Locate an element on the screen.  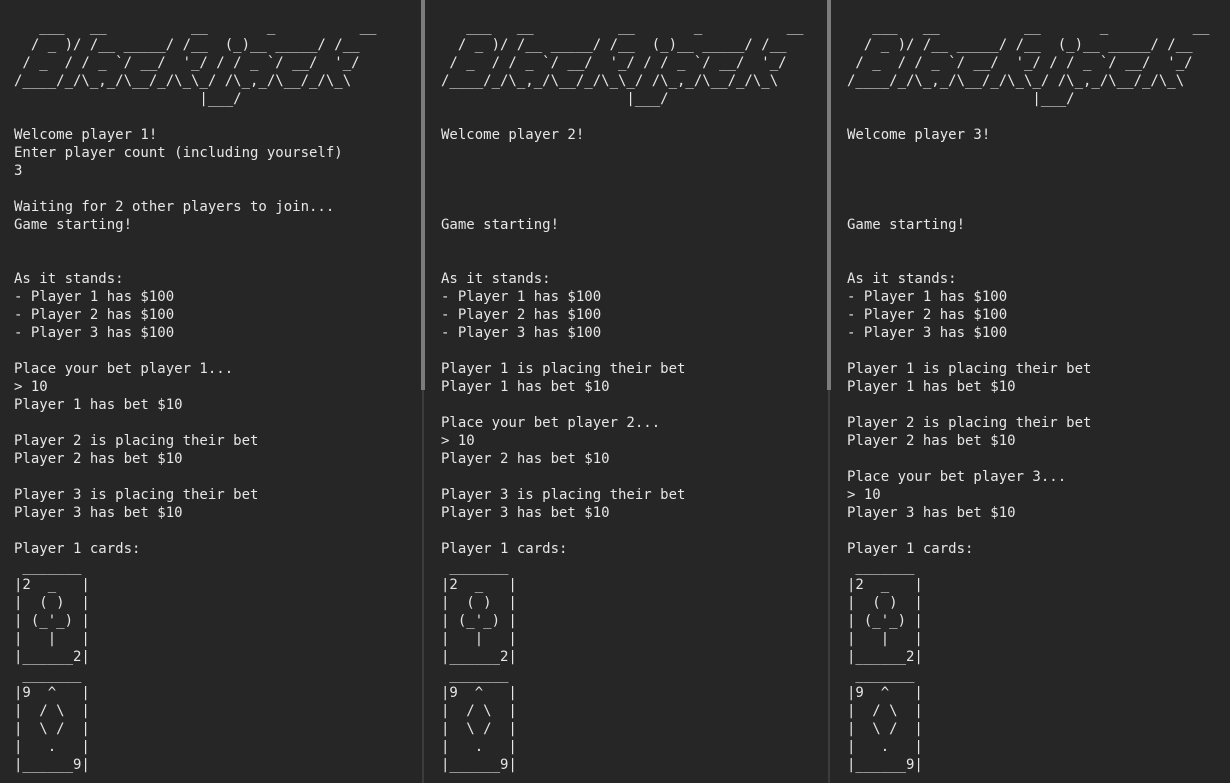
console-line: Welcome player 3! is located at coordinates (919, 135).